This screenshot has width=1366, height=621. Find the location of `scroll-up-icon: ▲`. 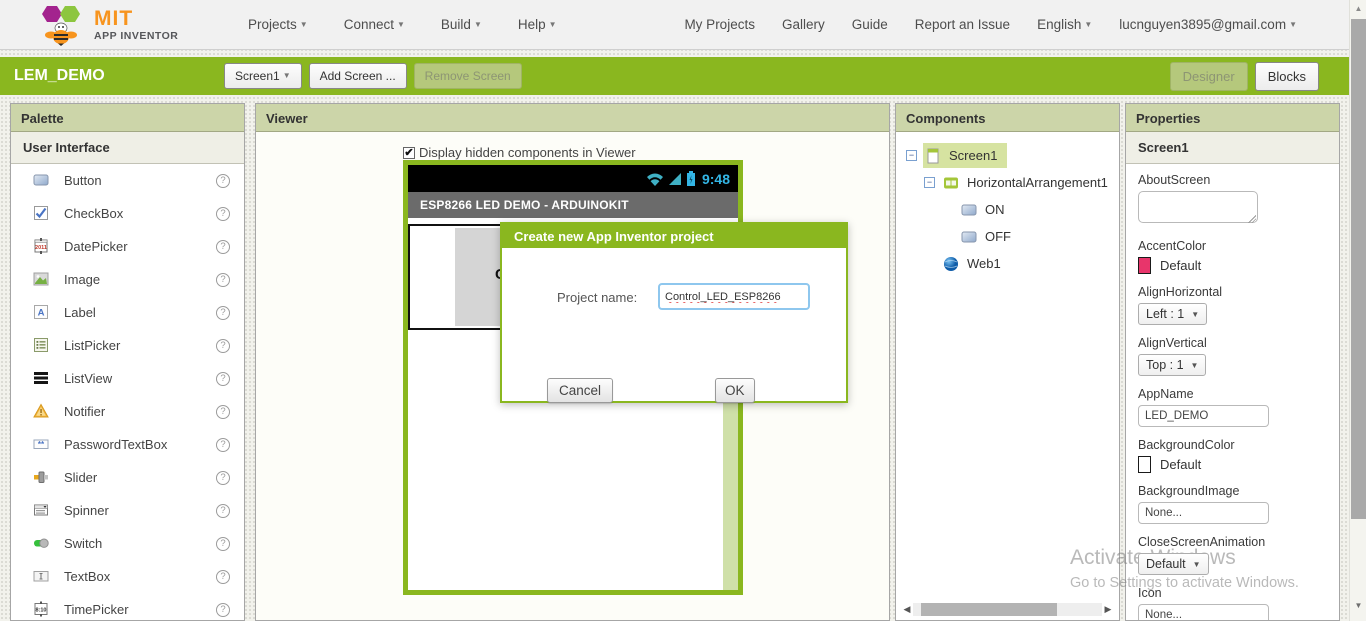

scroll-up-icon: ▲ is located at coordinates (1358, 8).